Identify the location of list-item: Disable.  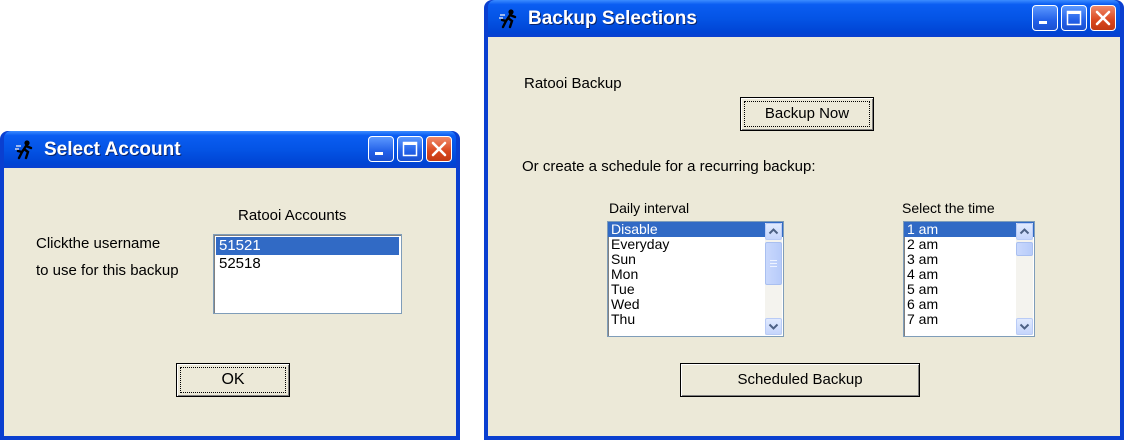
(695, 229).